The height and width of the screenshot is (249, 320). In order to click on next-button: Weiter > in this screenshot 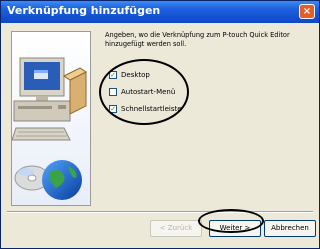, I will do `click(235, 228)`.